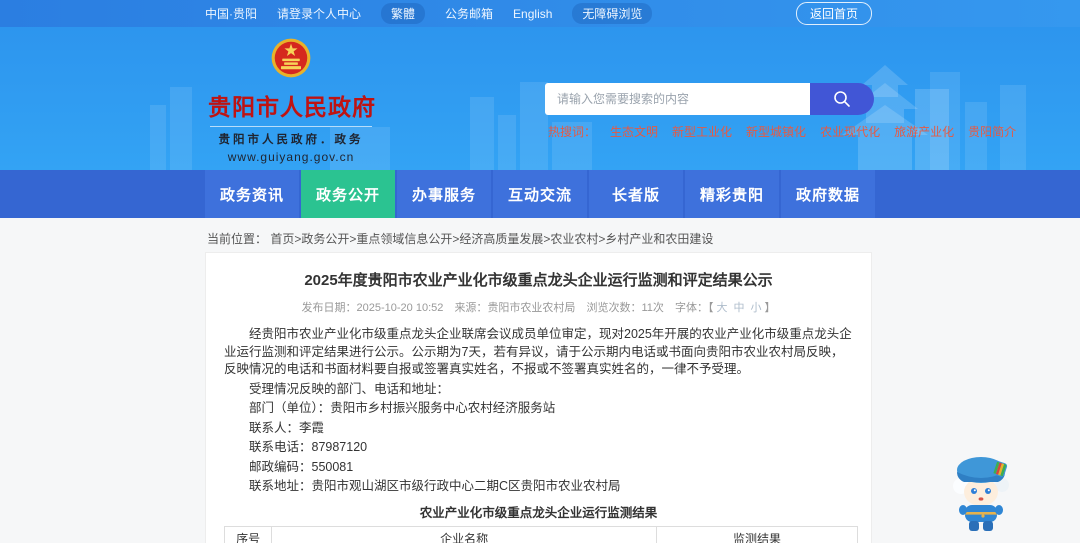 The image size is (1080, 543). Describe the element at coordinates (291, 140) in the screenshot. I see `site-subtitle: 贵阳市人民政府．政务` at that location.